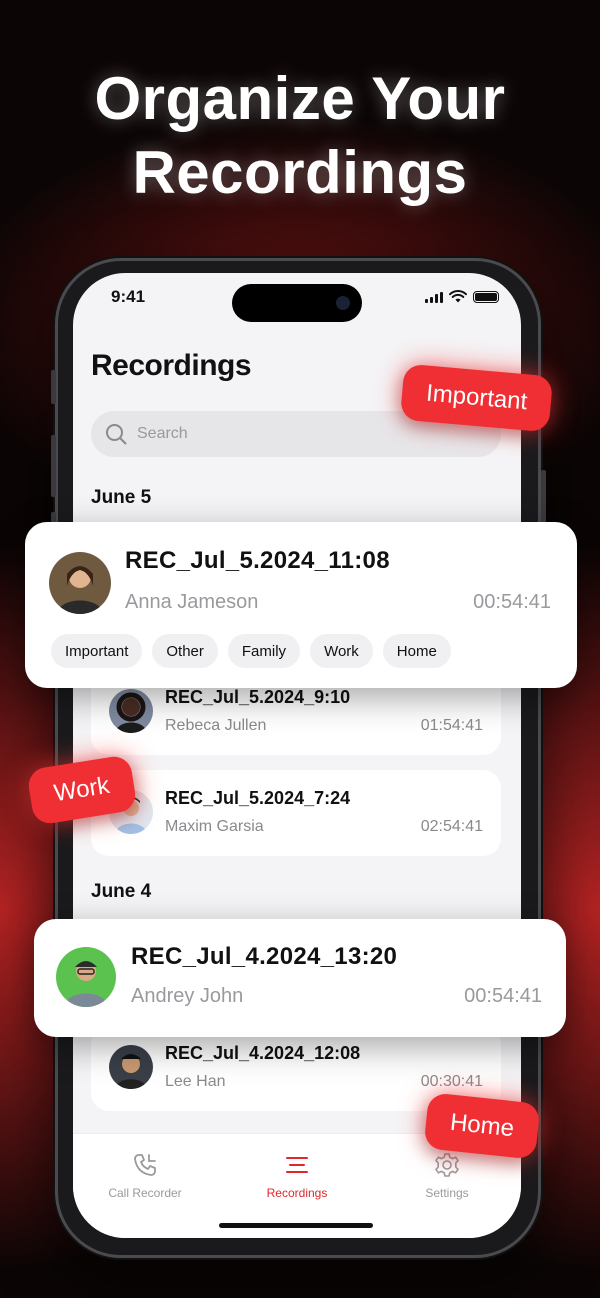 The height and width of the screenshot is (1298, 600). I want to click on tab-call-recorder: Call Recorder, so click(145, 1175).